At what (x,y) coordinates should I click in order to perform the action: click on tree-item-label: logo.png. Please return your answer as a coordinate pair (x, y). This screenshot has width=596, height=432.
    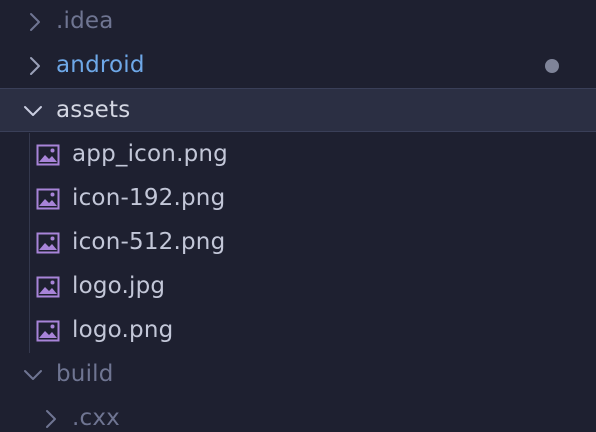
    Looking at the image, I should click on (123, 330).